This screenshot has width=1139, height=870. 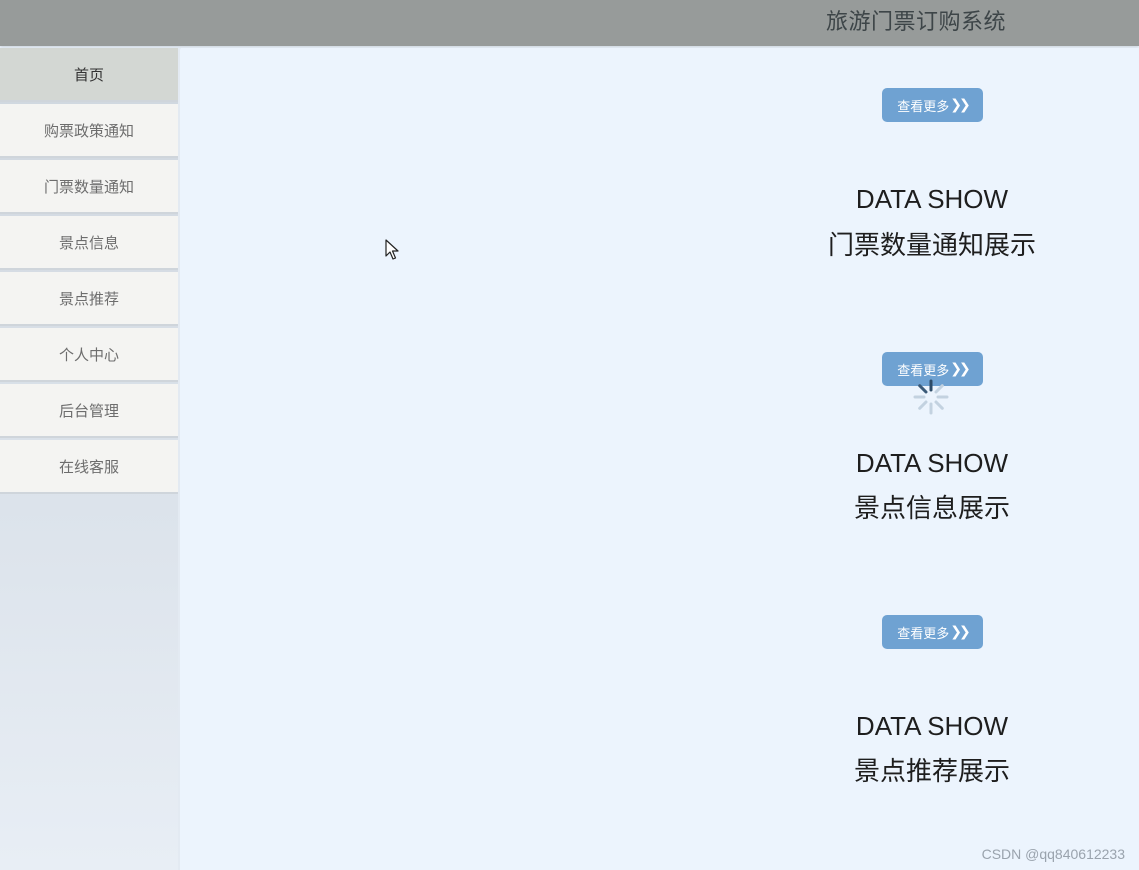 I want to click on sidebar-item-label: 个人中心, so click(x=88, y=354).